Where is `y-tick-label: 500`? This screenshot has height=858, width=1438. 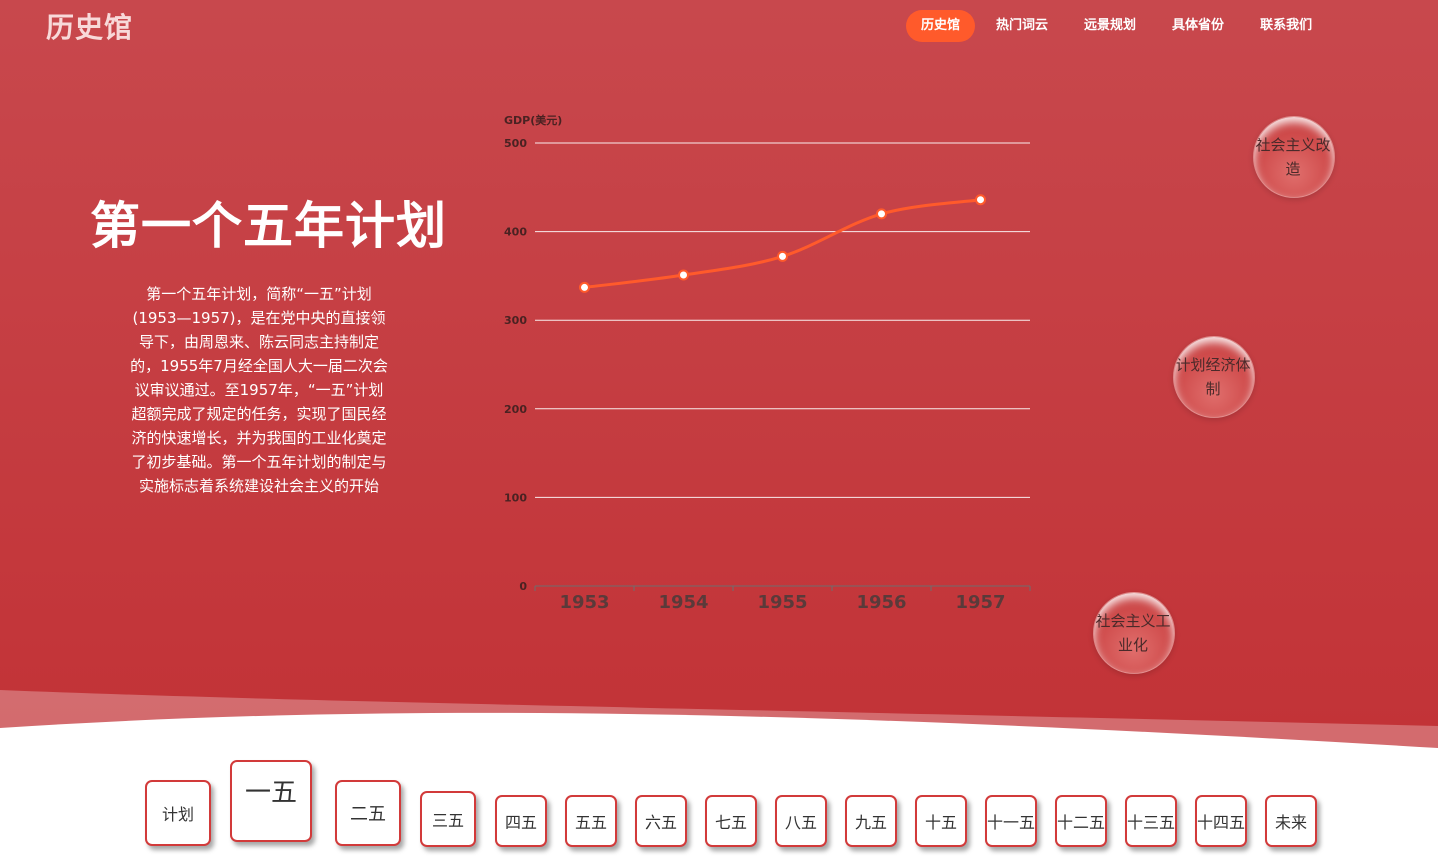
y-tick-label: 500 is located at coordinates (515, 143).